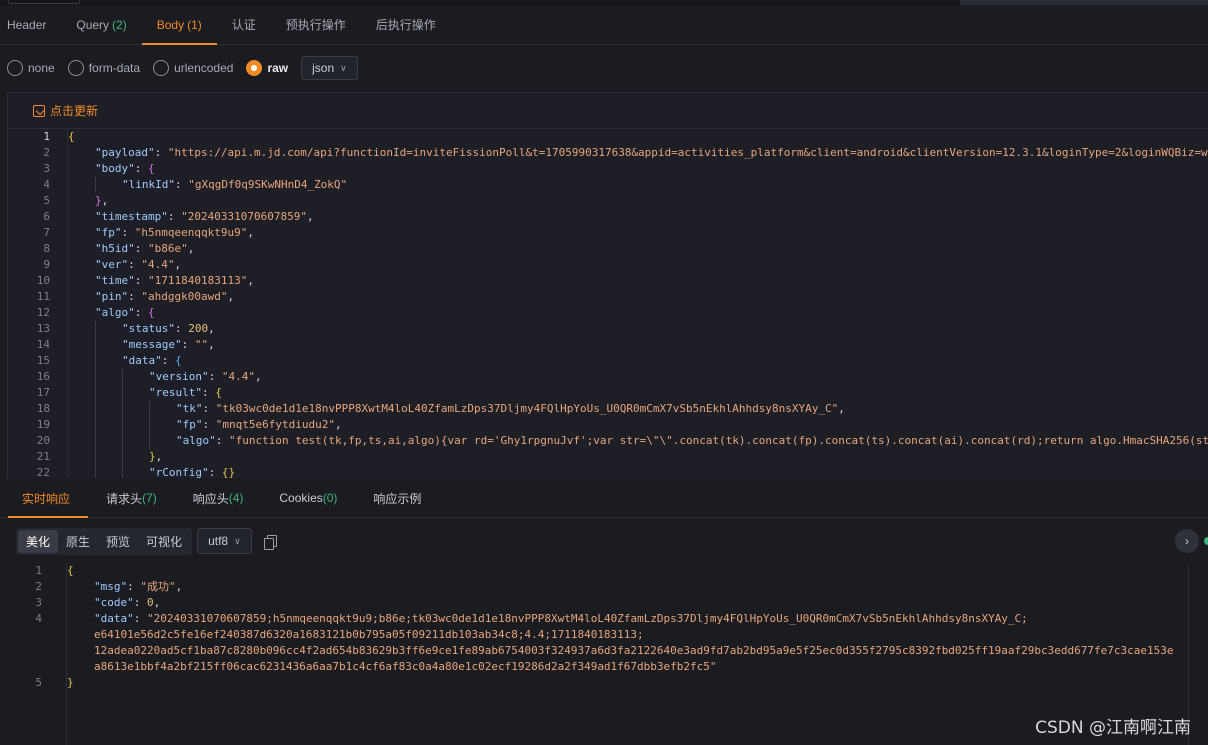 The height and width of the screenshot is (745, 1208). What do you see at coordinates (638, 265) in the screenshot?
I see `code-line: "ver": "4.4",` at bounding box center [638, 265].